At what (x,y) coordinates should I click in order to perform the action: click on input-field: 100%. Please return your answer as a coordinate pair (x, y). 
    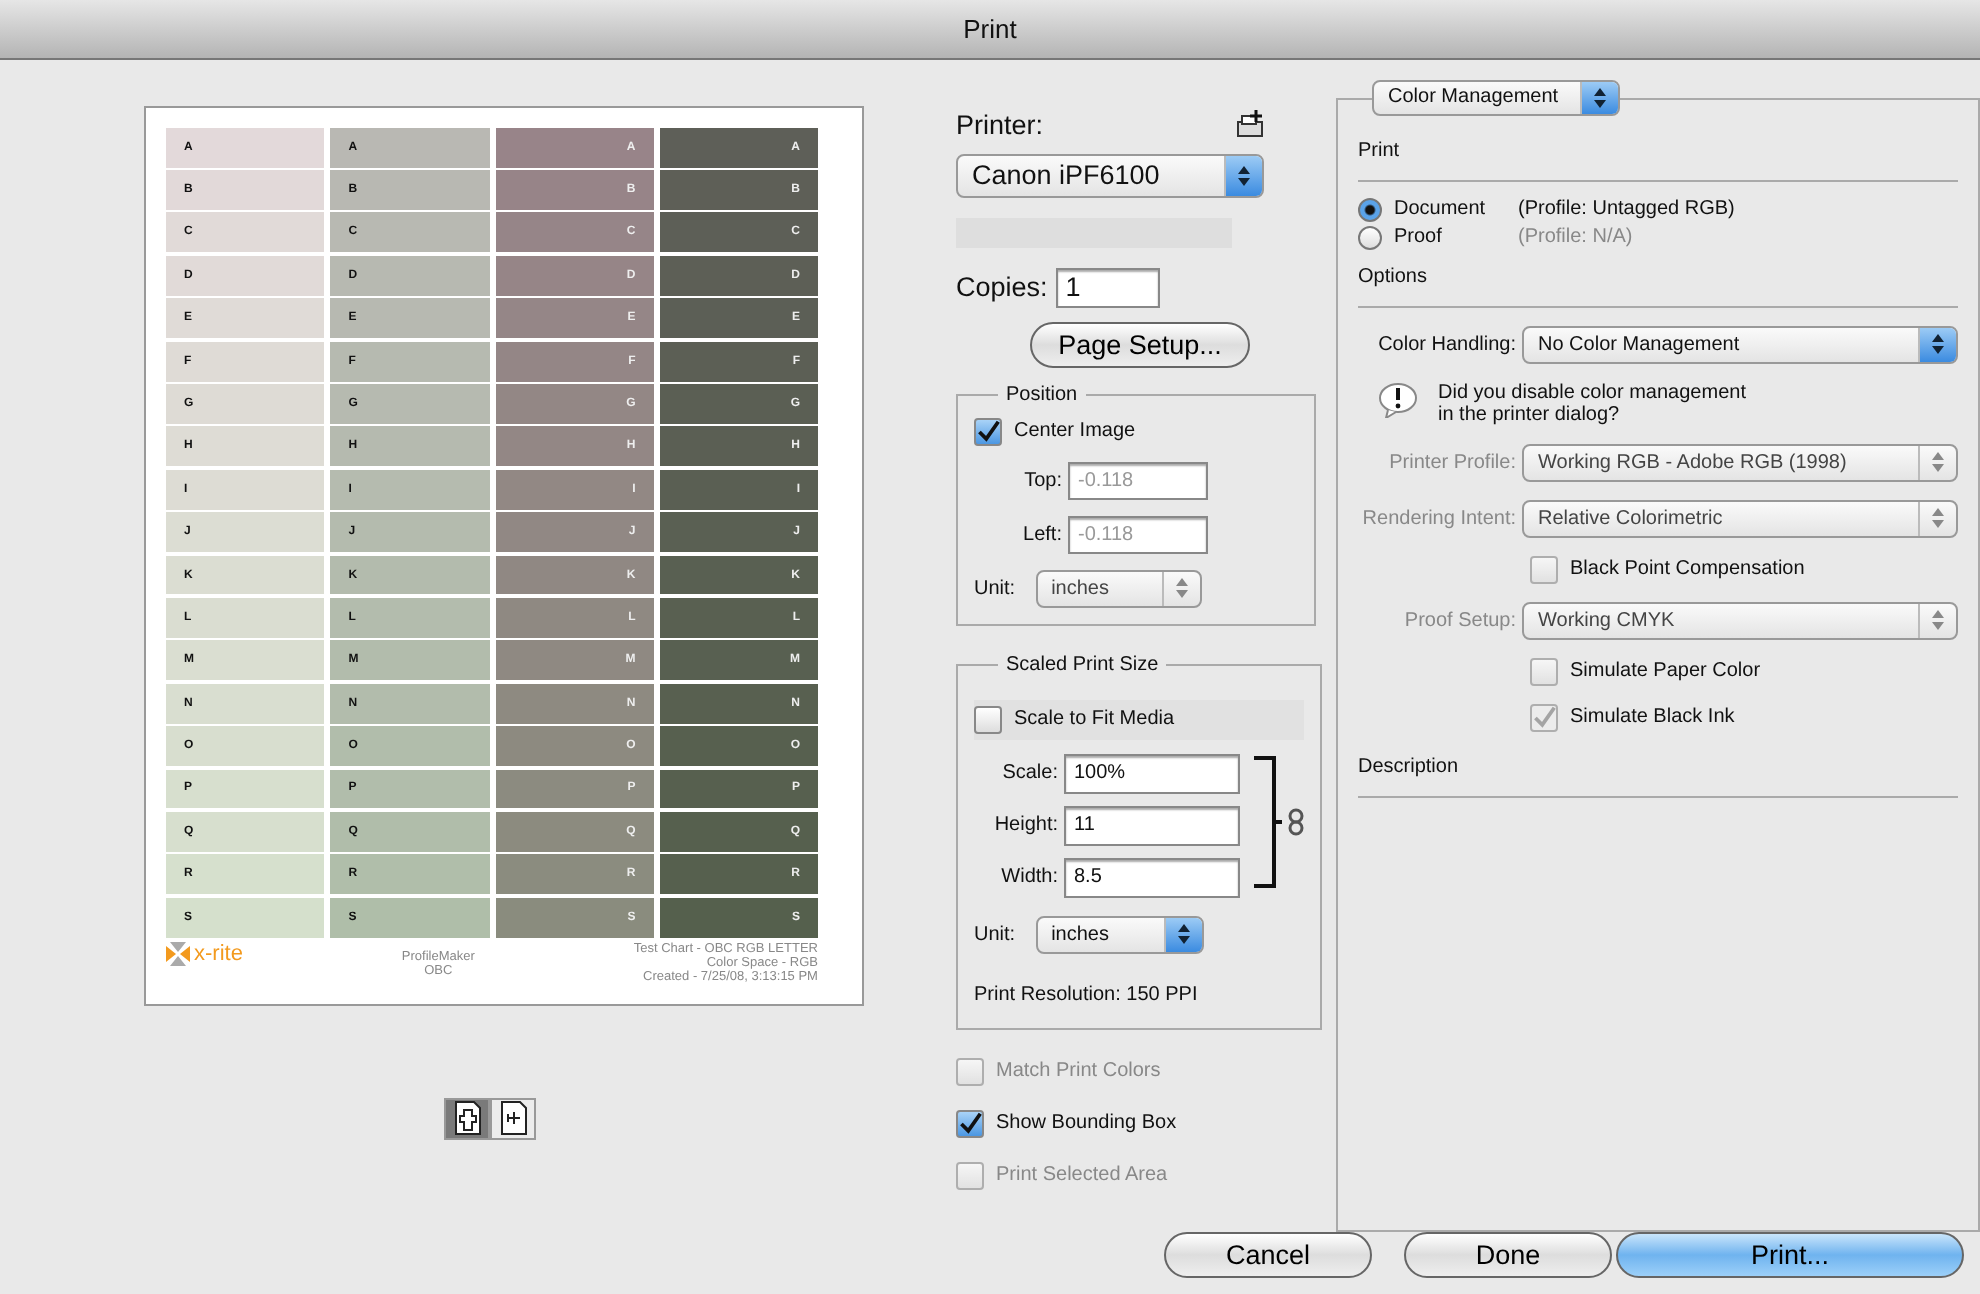
    Looking at the image, I should click on (1152, 773).